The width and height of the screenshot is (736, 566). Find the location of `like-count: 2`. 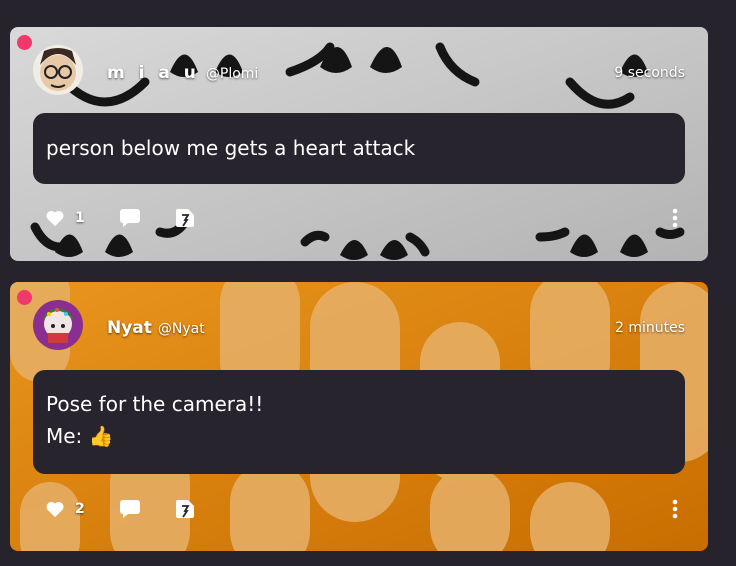

like-count: 2 is located at coordinates (80, 509).